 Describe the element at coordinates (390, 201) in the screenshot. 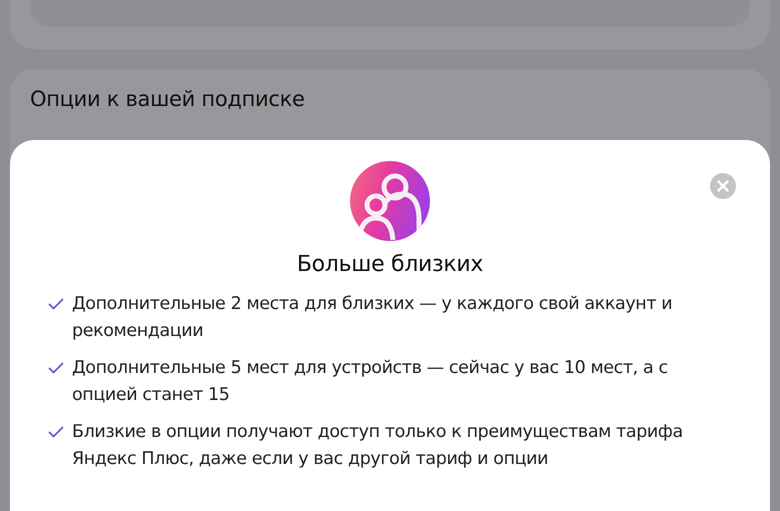

I see `people-icon` at that location.